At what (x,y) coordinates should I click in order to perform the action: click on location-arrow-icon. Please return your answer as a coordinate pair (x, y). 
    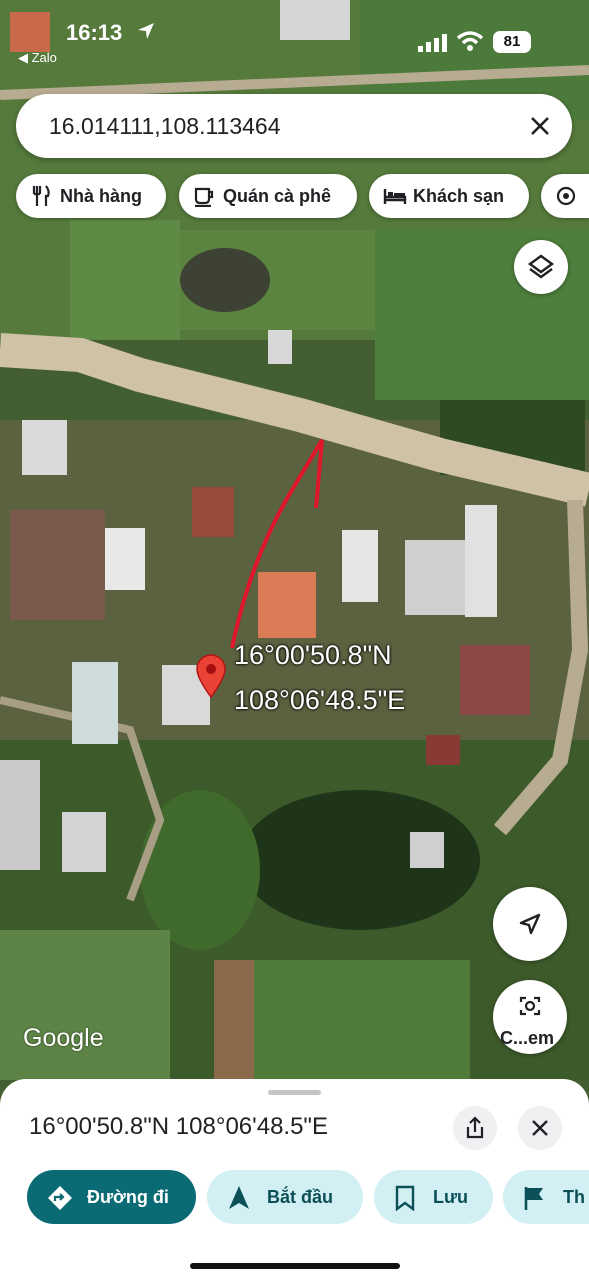
    Looking at the image, I should click on (146, 31).